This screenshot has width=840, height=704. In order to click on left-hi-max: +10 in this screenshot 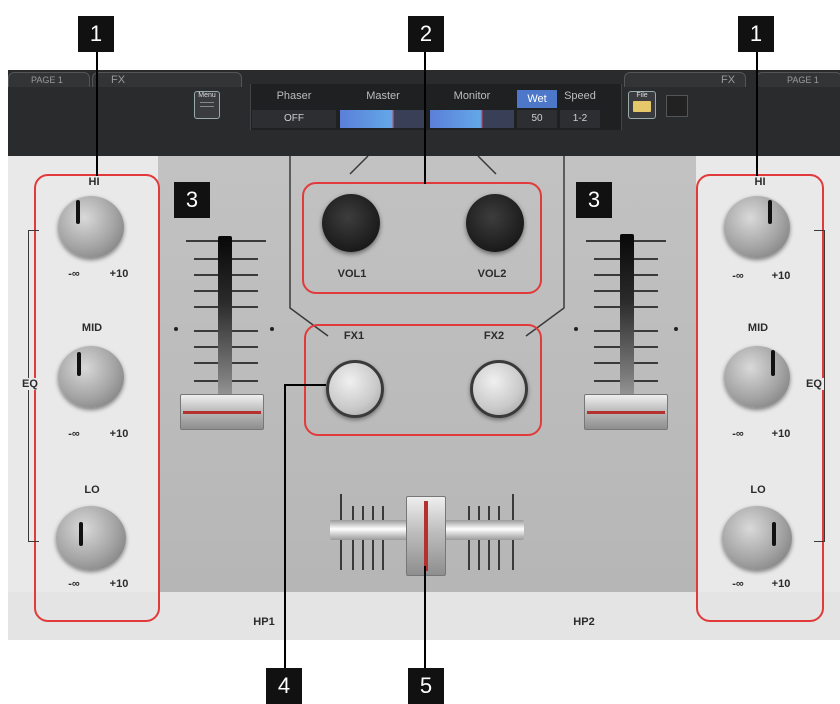, I will do `click(119, 274)`.